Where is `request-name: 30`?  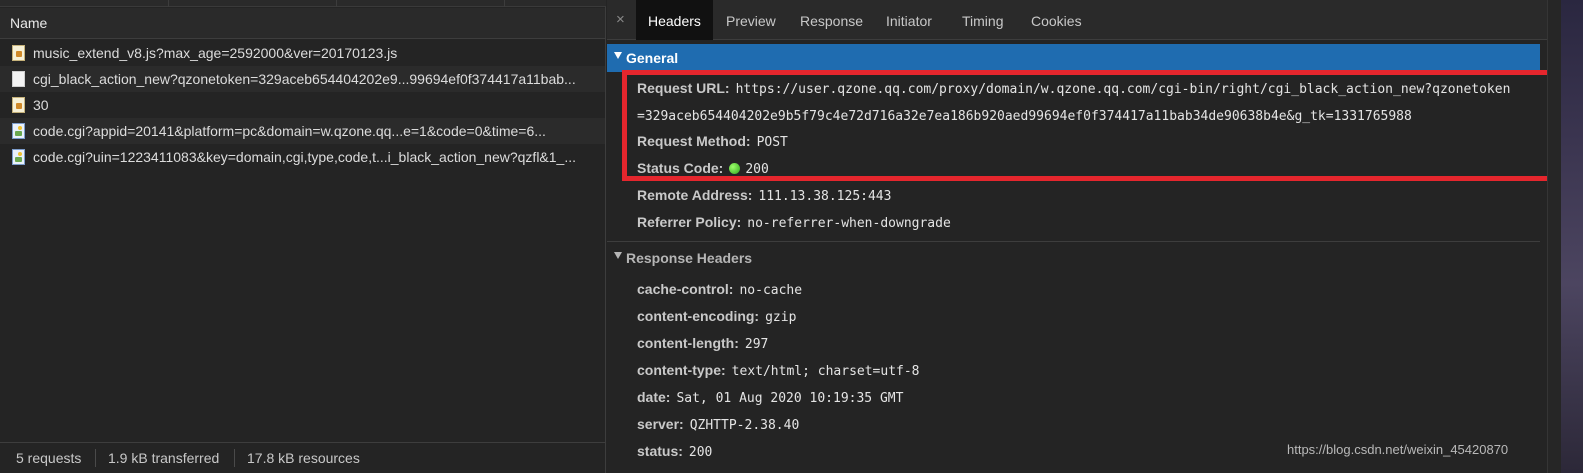 request-name: 30 is located at coordinates (41, 105).